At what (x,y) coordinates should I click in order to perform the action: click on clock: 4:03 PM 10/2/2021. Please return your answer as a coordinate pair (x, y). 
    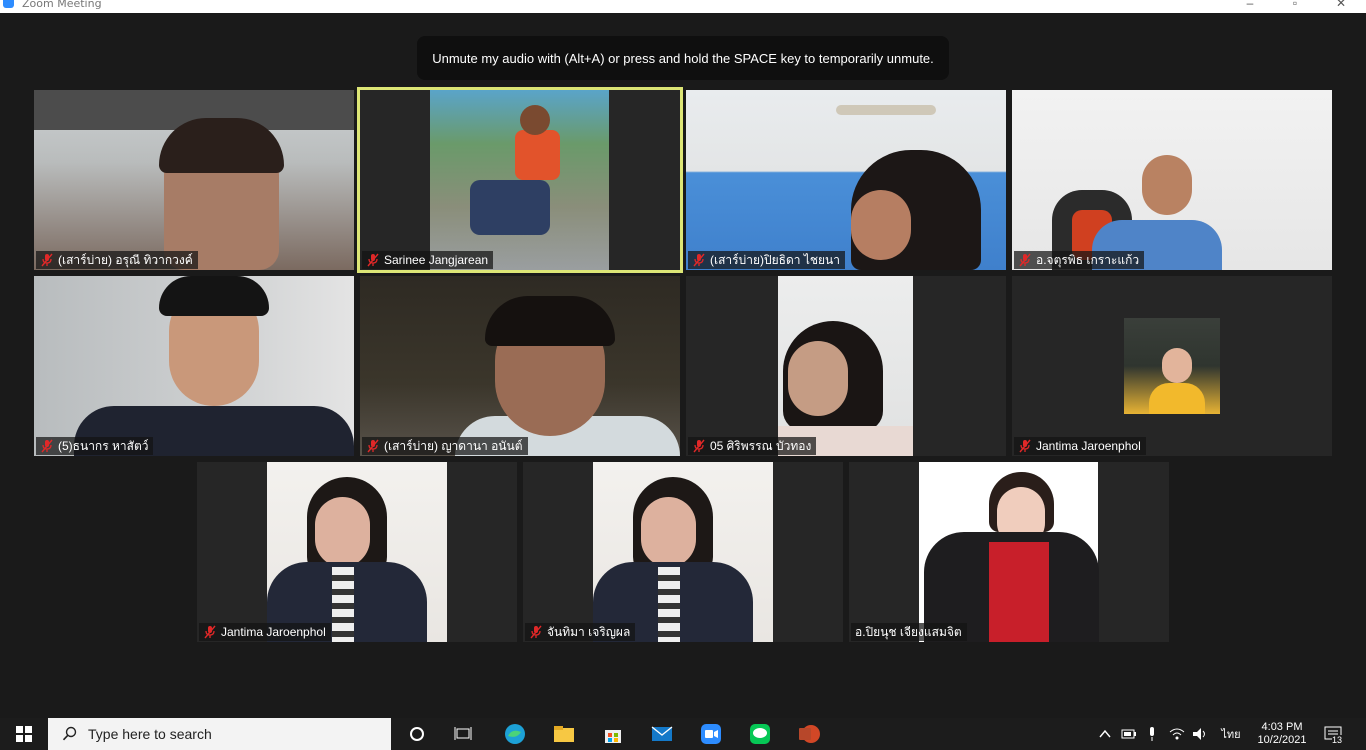
    Looking at the image, I should click on (1282, 734).